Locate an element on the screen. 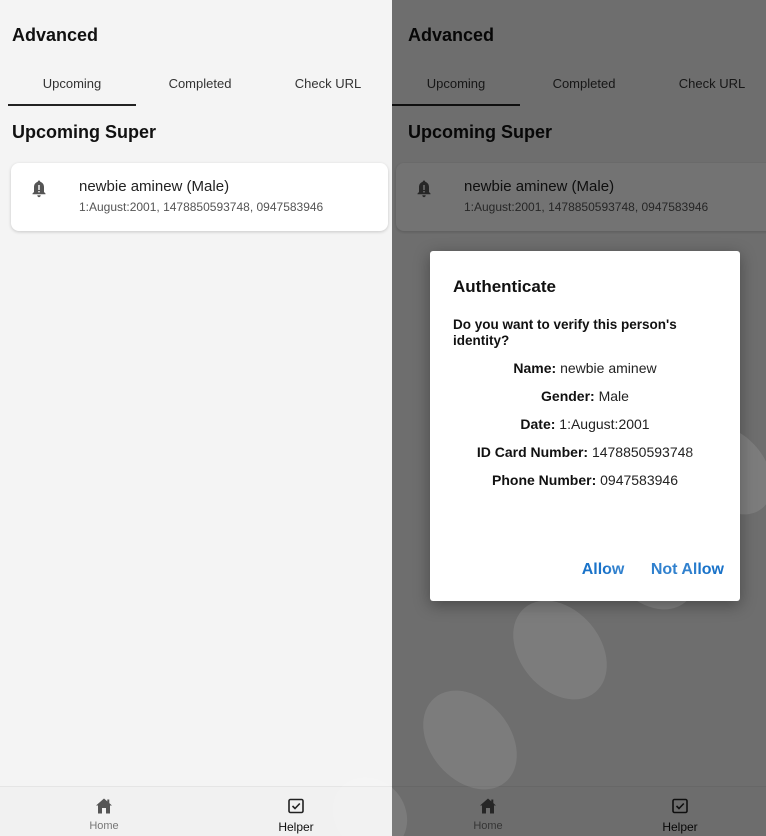 The height and width of the screenshot is (836, 766). dialog-row-date: Date: 1:August:2001 is located at coordinates (585, 429).